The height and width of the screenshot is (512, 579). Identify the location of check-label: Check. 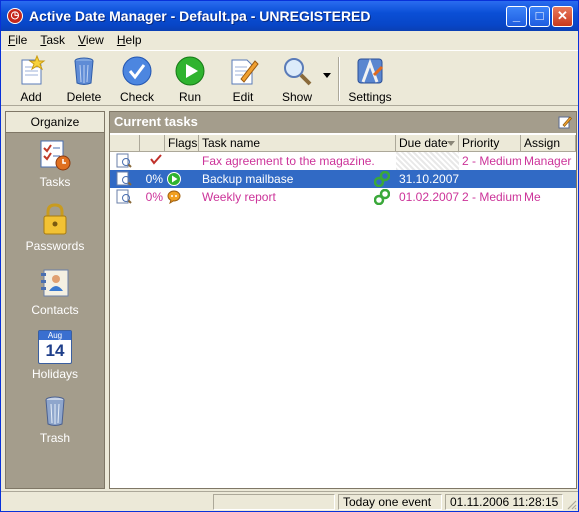
(136, 97).